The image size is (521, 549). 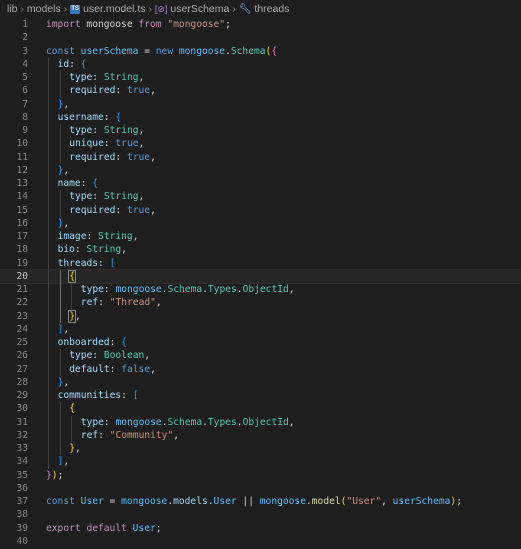 What do you see at coordinates (260, 488) in the screenshot?
I see `code-line: 36` at bounding box center [260, 488].